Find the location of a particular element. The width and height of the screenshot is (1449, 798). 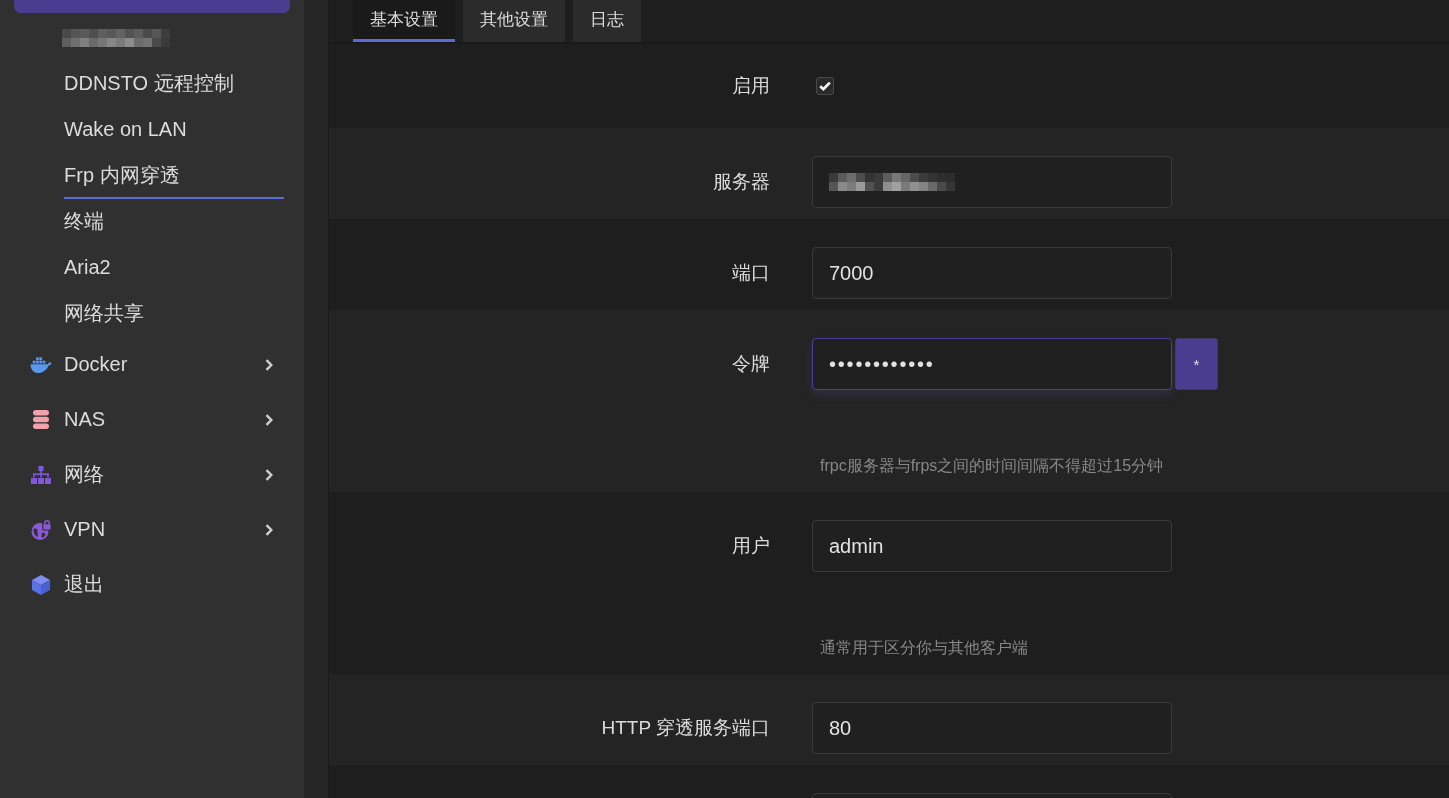

checkbox is located at coordinates (825, 86).